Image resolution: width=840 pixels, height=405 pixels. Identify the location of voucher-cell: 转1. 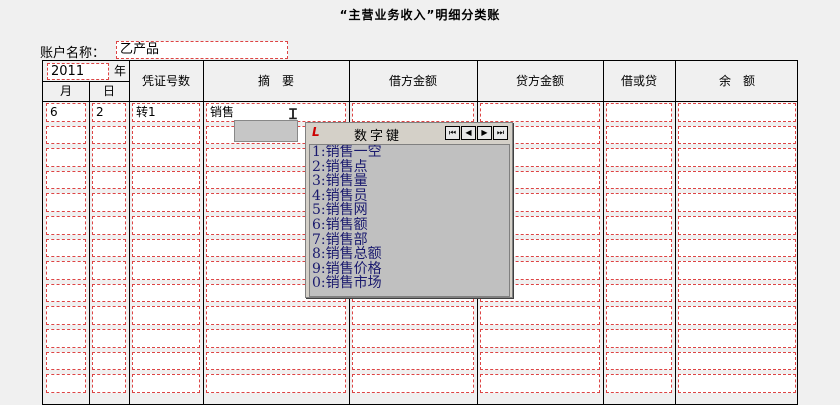
(166, 112).